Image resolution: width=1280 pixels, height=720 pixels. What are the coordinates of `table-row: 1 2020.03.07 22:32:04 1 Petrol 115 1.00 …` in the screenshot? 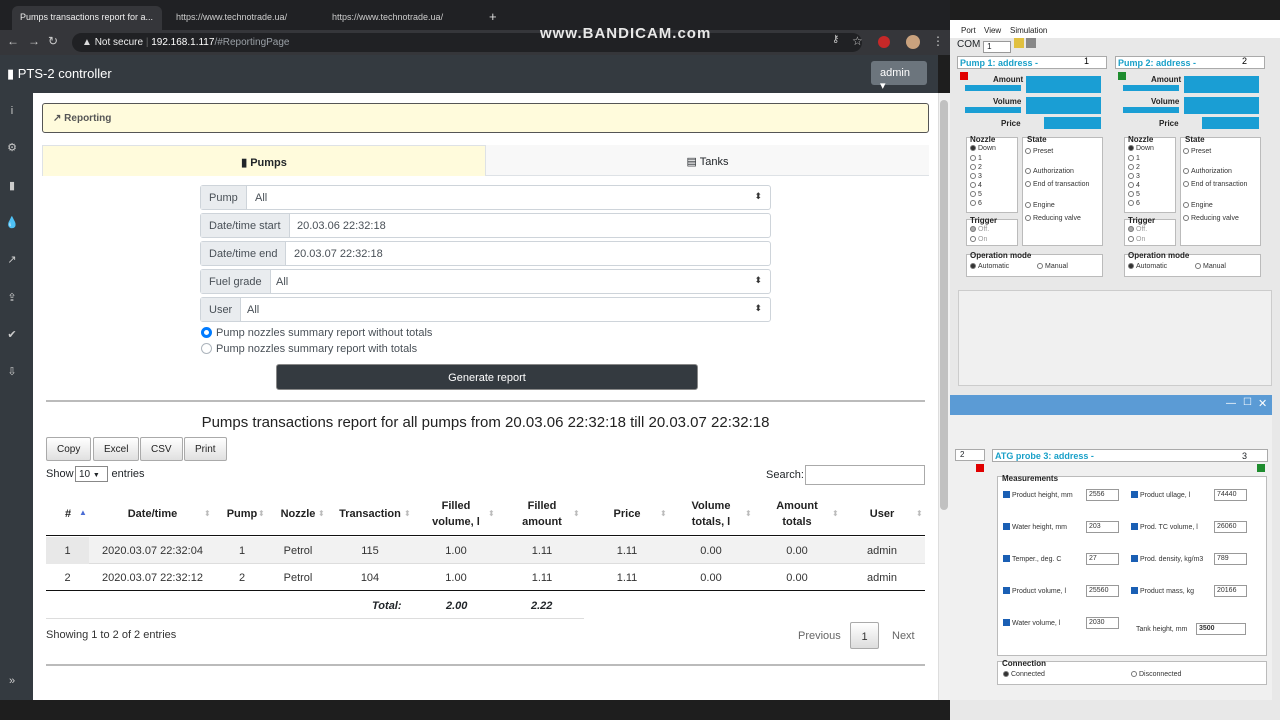 It's located at (485, 550).